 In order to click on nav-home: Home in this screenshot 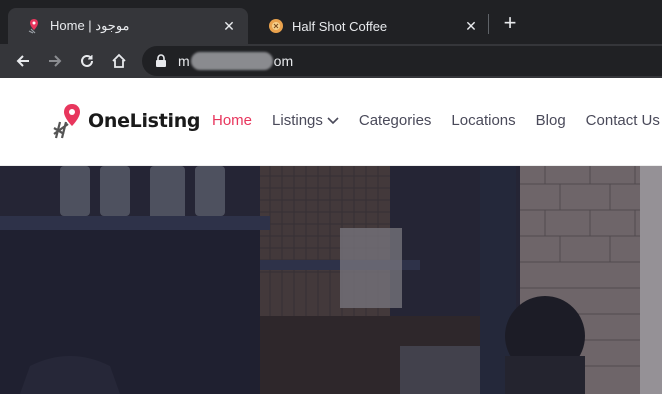, I will do `click(232, 120)`.